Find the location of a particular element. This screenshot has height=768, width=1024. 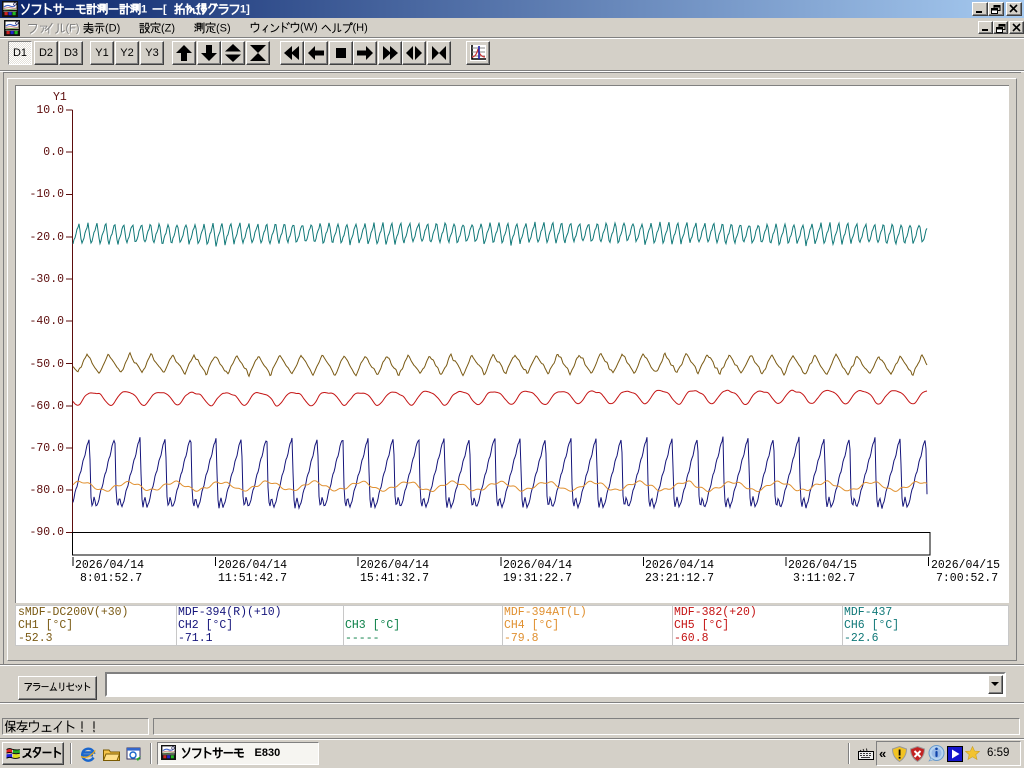

svg-text: (F) is located at coordinates (73, 28).